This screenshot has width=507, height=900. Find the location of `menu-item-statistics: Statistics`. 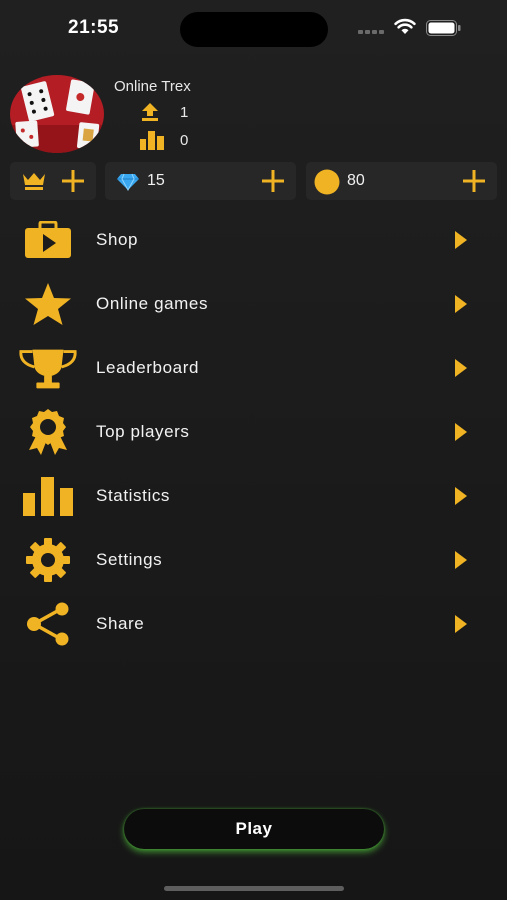

menu-item-statistics: Statistics is located at coordinates (253, 496).